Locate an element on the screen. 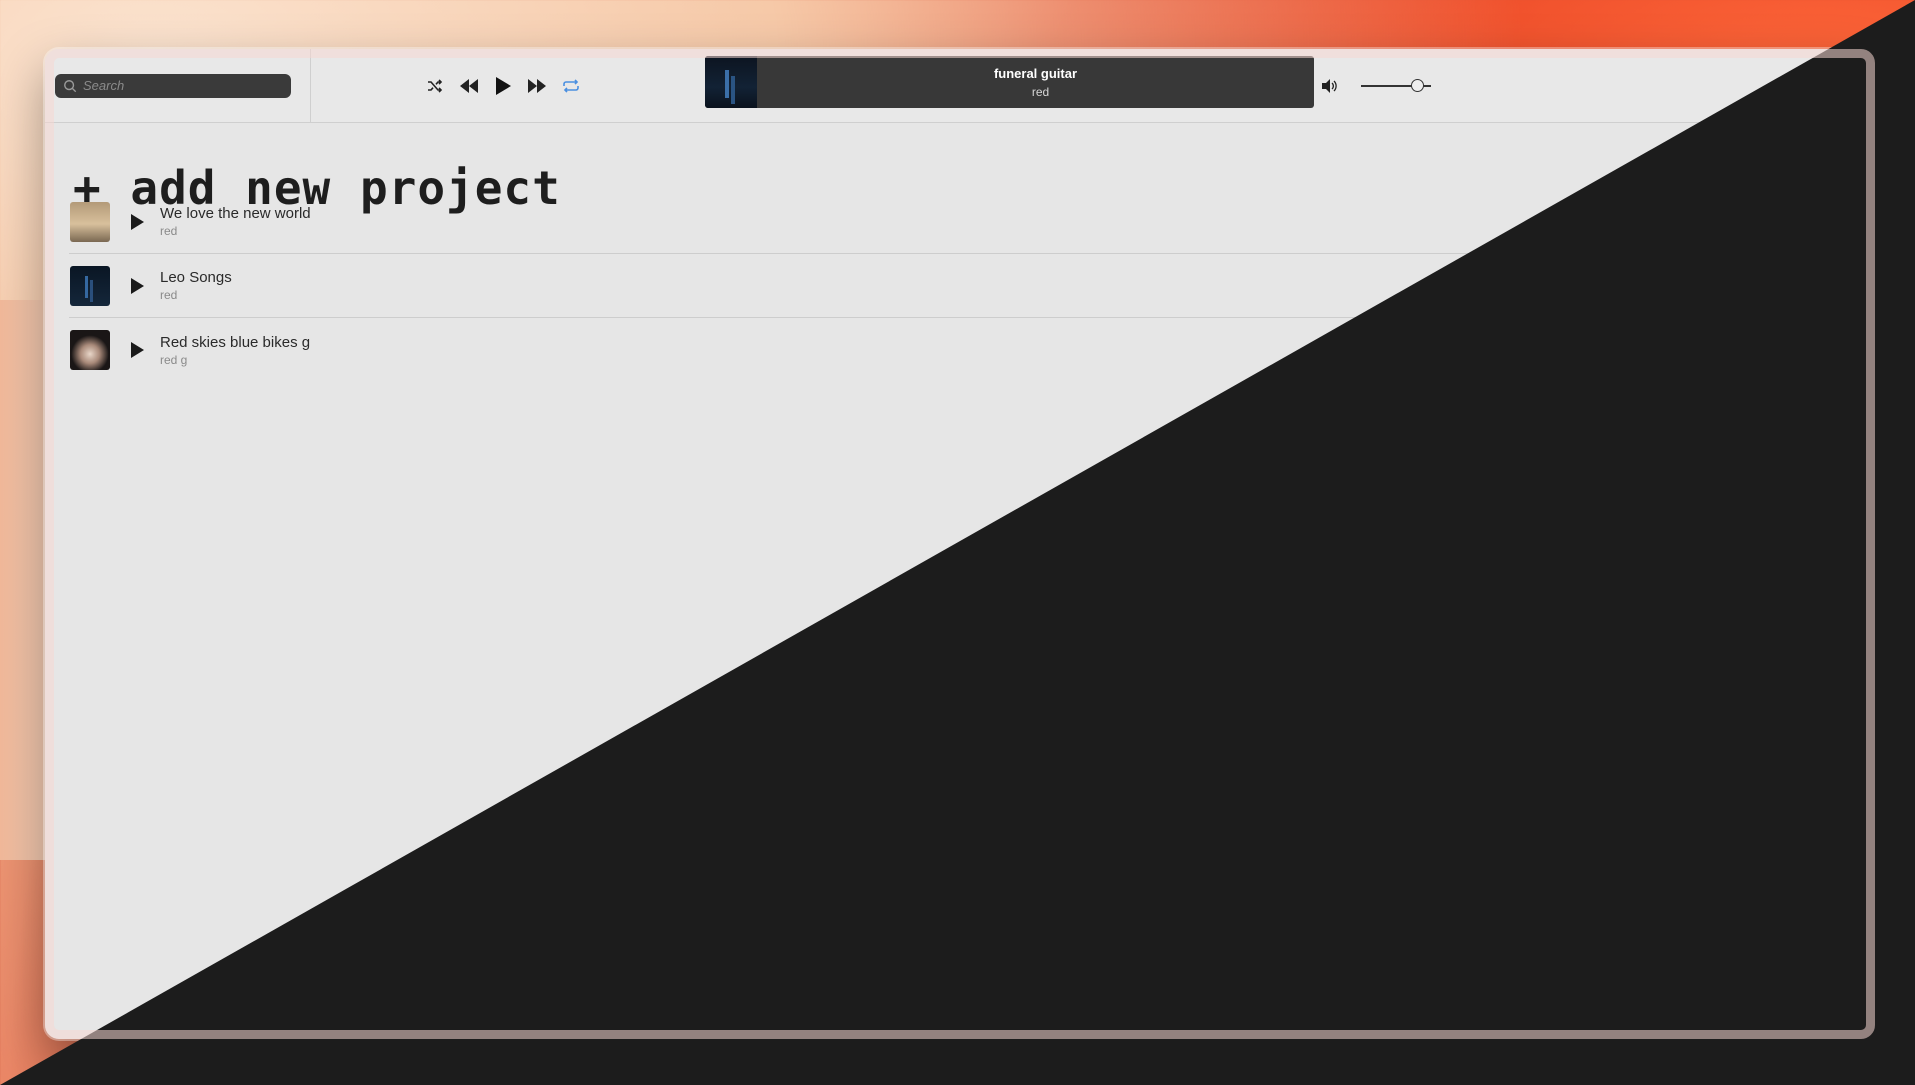 The height and width of the screenshot is (1085, 1915). play-button is located at coordinates (503, 86).